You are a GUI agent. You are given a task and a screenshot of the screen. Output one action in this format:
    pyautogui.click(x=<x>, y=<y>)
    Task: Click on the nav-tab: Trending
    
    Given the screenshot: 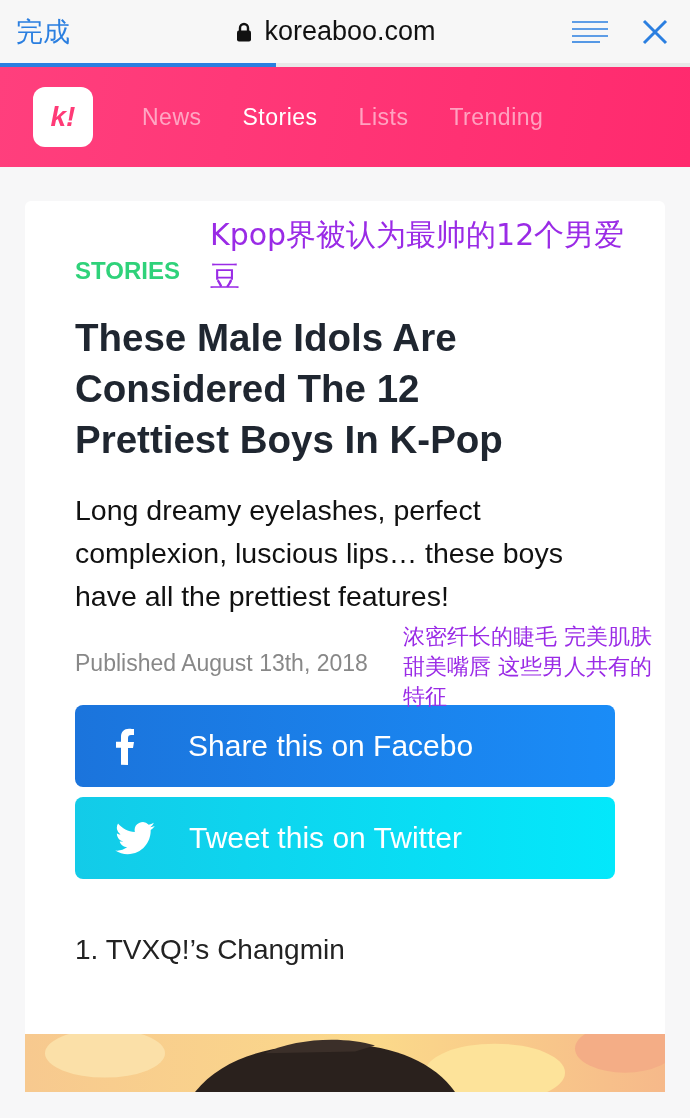 What is the action you would take?
    pyautogui.click(x=496, y=117)
    